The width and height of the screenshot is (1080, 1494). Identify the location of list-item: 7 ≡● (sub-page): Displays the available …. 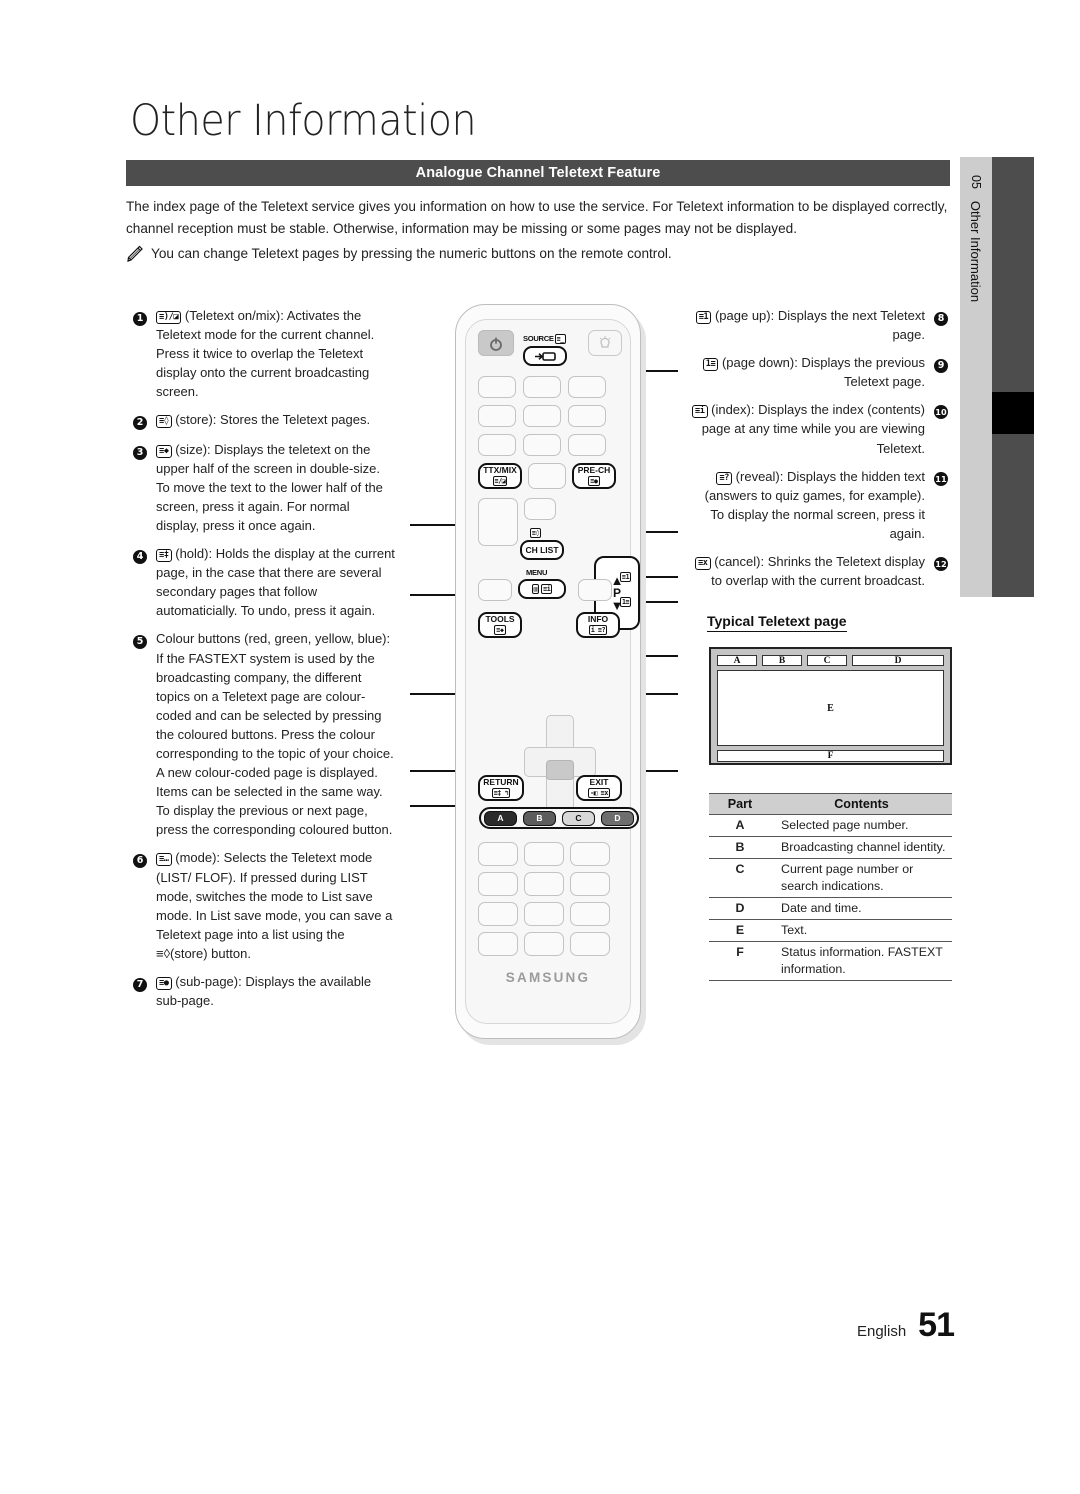
(264, 991).